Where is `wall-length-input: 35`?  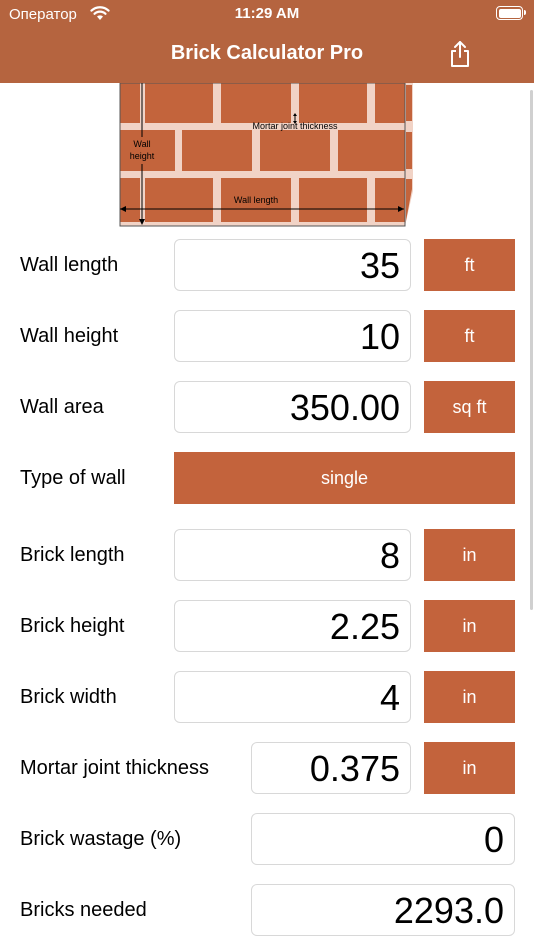 wall-length-input: 35 is located at coordinates (292, 265).